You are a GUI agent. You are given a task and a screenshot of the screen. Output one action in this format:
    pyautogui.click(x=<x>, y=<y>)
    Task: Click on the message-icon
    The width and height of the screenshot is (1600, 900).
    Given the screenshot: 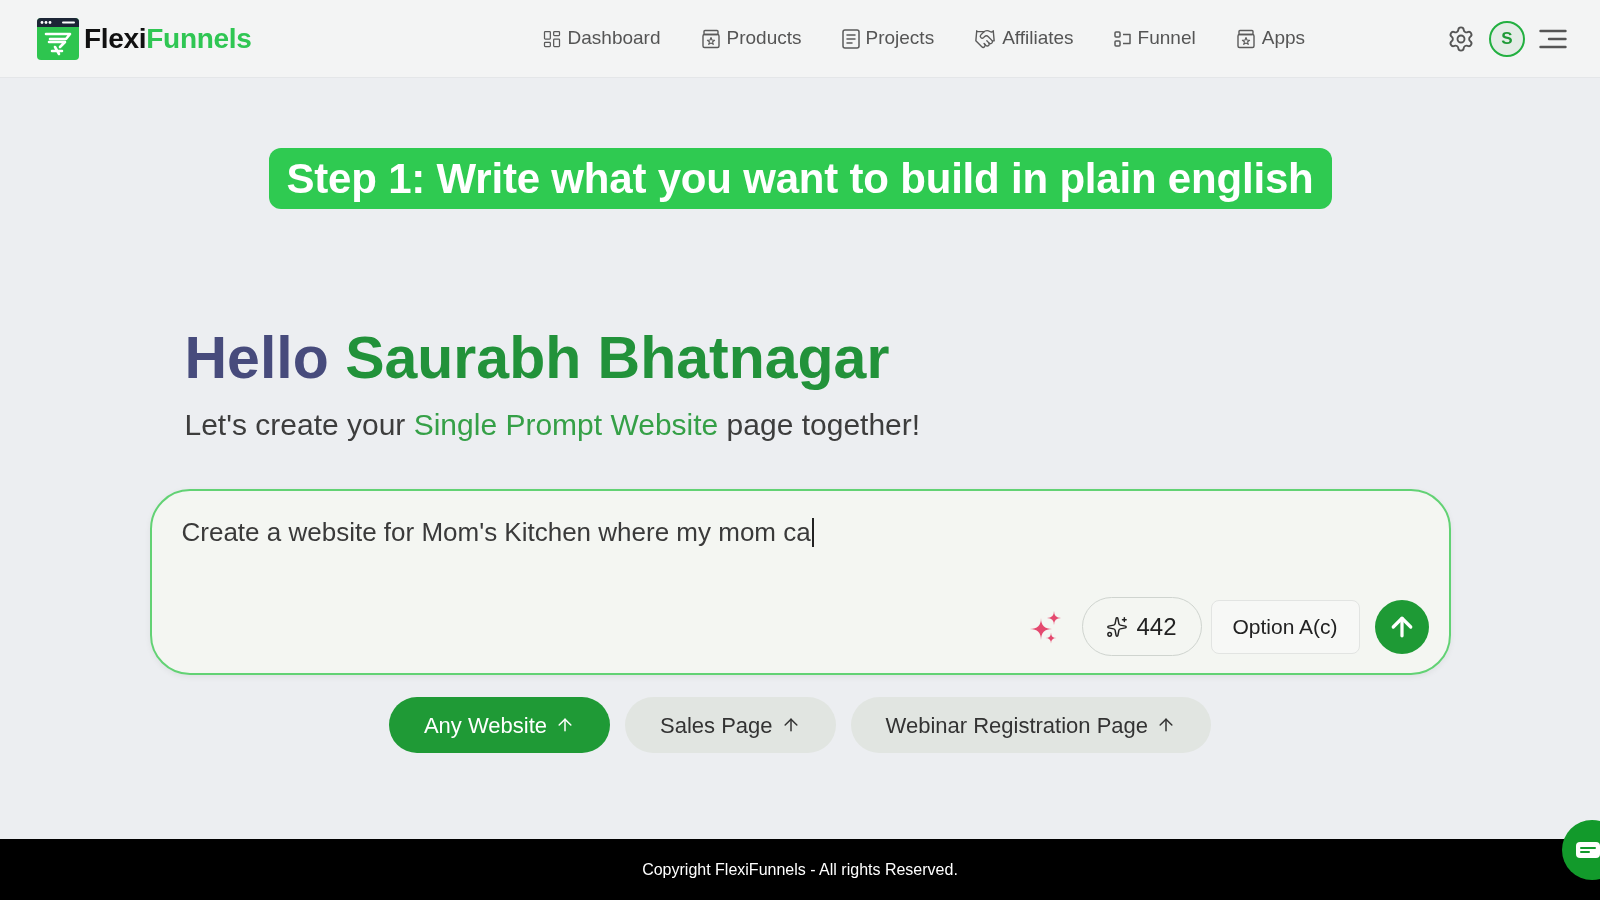 What is the action you would take?
    pyautogui.click(x=1588, y=850)
    